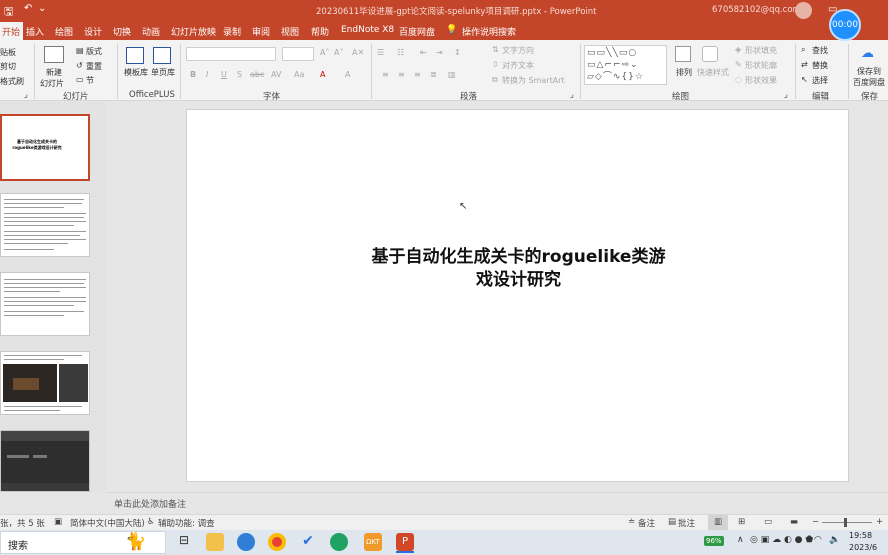 This screenshot has height=555, width=888. What do you see at coordinates (718, 522) in the screenshot?
I see `normal-view-icon: ▥` at bounding box center [718, 522].